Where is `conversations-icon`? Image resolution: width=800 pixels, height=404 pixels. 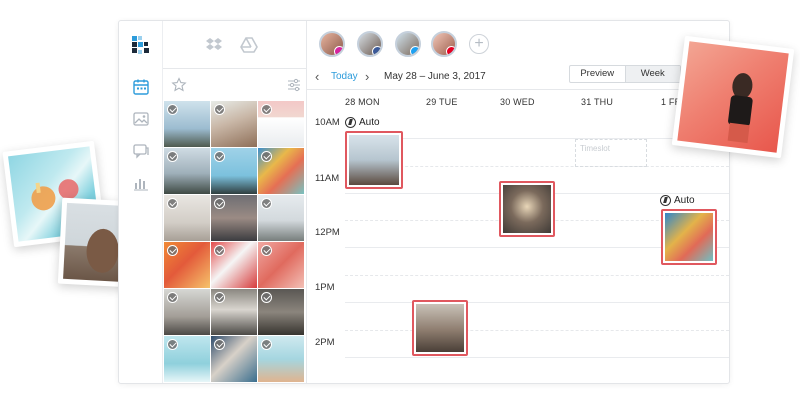 conversations-icon is located at coordinates (141, 151).